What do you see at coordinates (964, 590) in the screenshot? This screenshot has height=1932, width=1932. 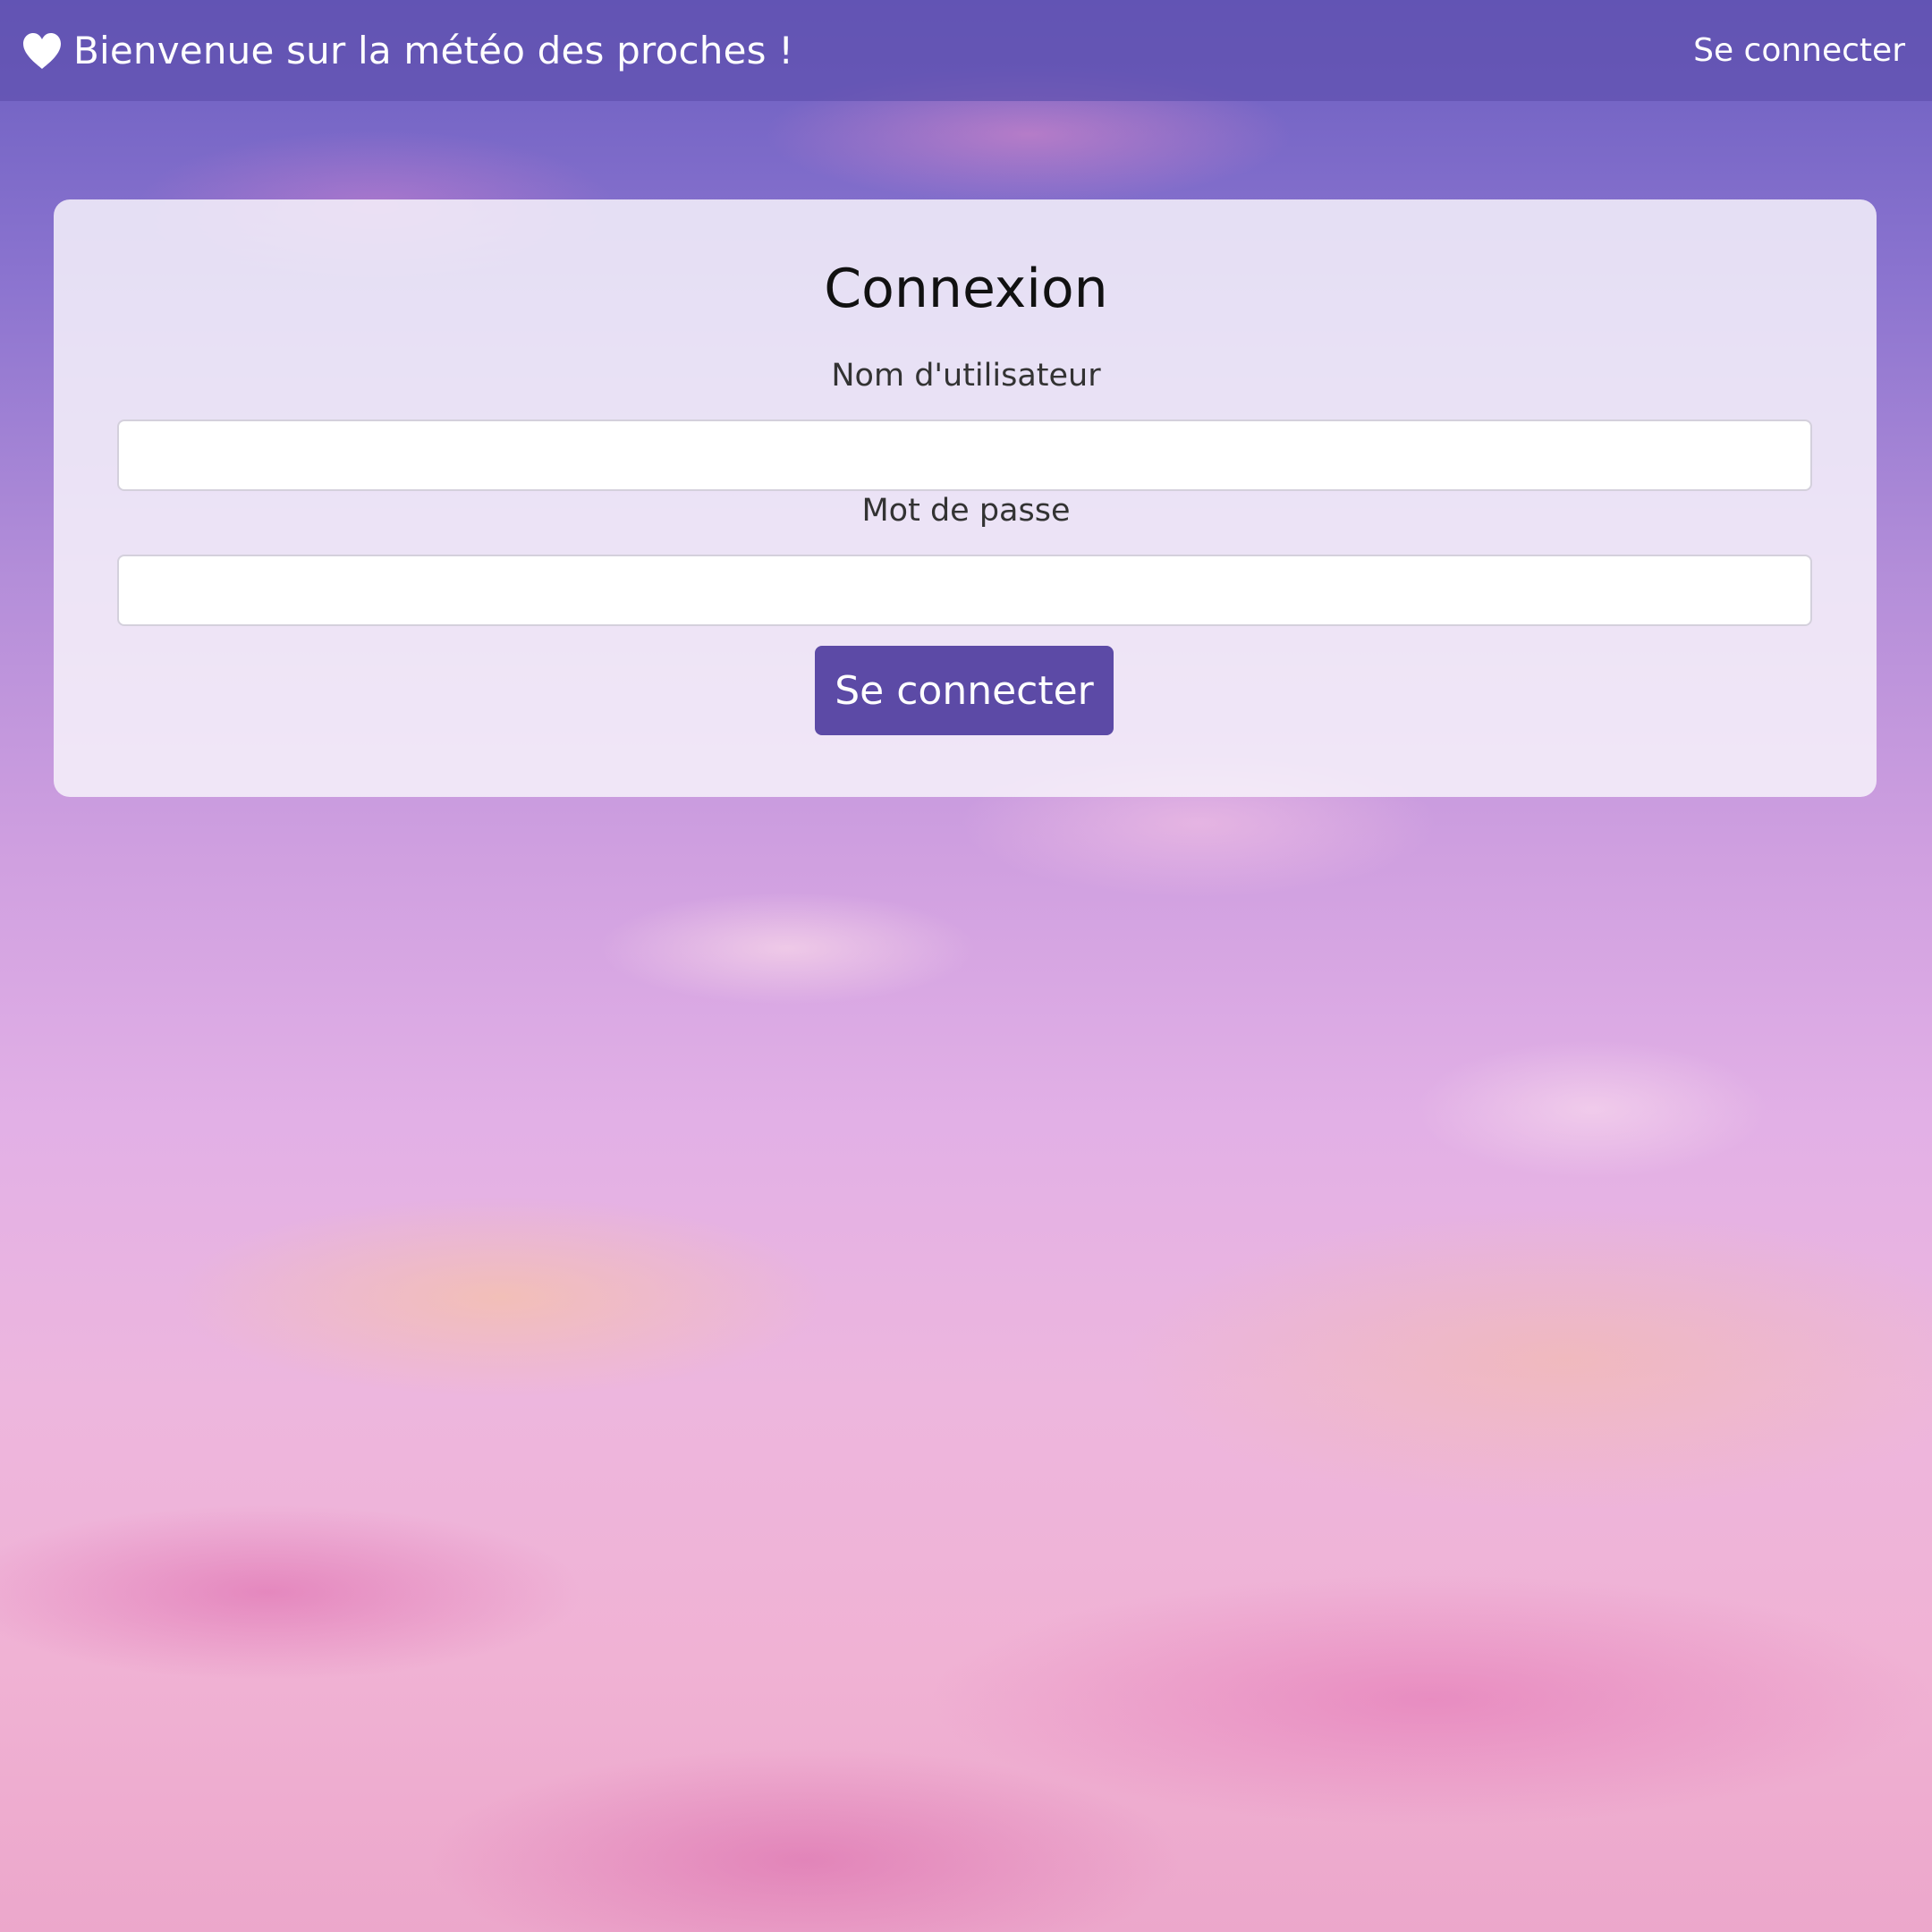 I see `password-input` at bounding box center [964, 590].